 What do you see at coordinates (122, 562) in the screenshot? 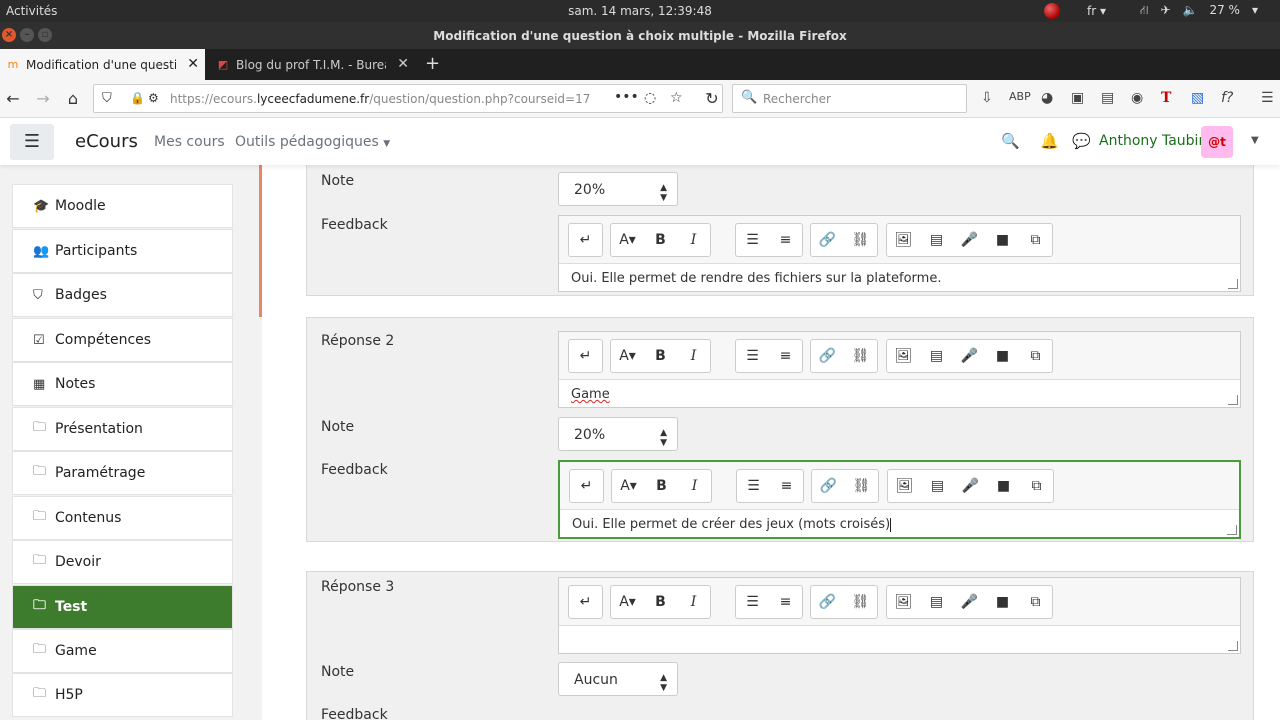
I see `drawer-item-devoir: 🗀 Devoir` at bounding box center [122, 562].